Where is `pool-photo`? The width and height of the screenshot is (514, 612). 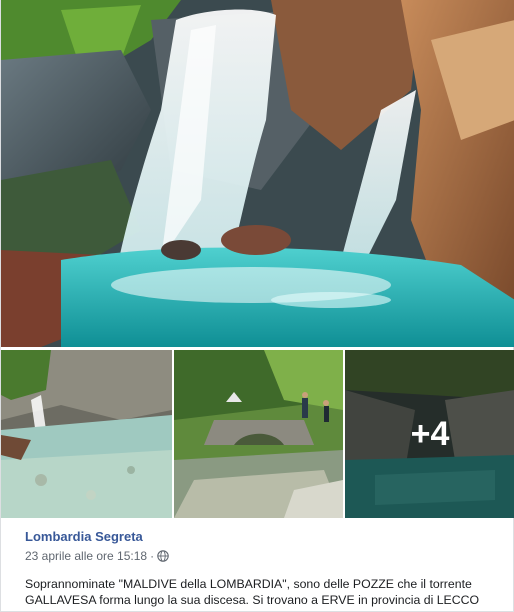 pool-photo is located at coordinates (86, 434).